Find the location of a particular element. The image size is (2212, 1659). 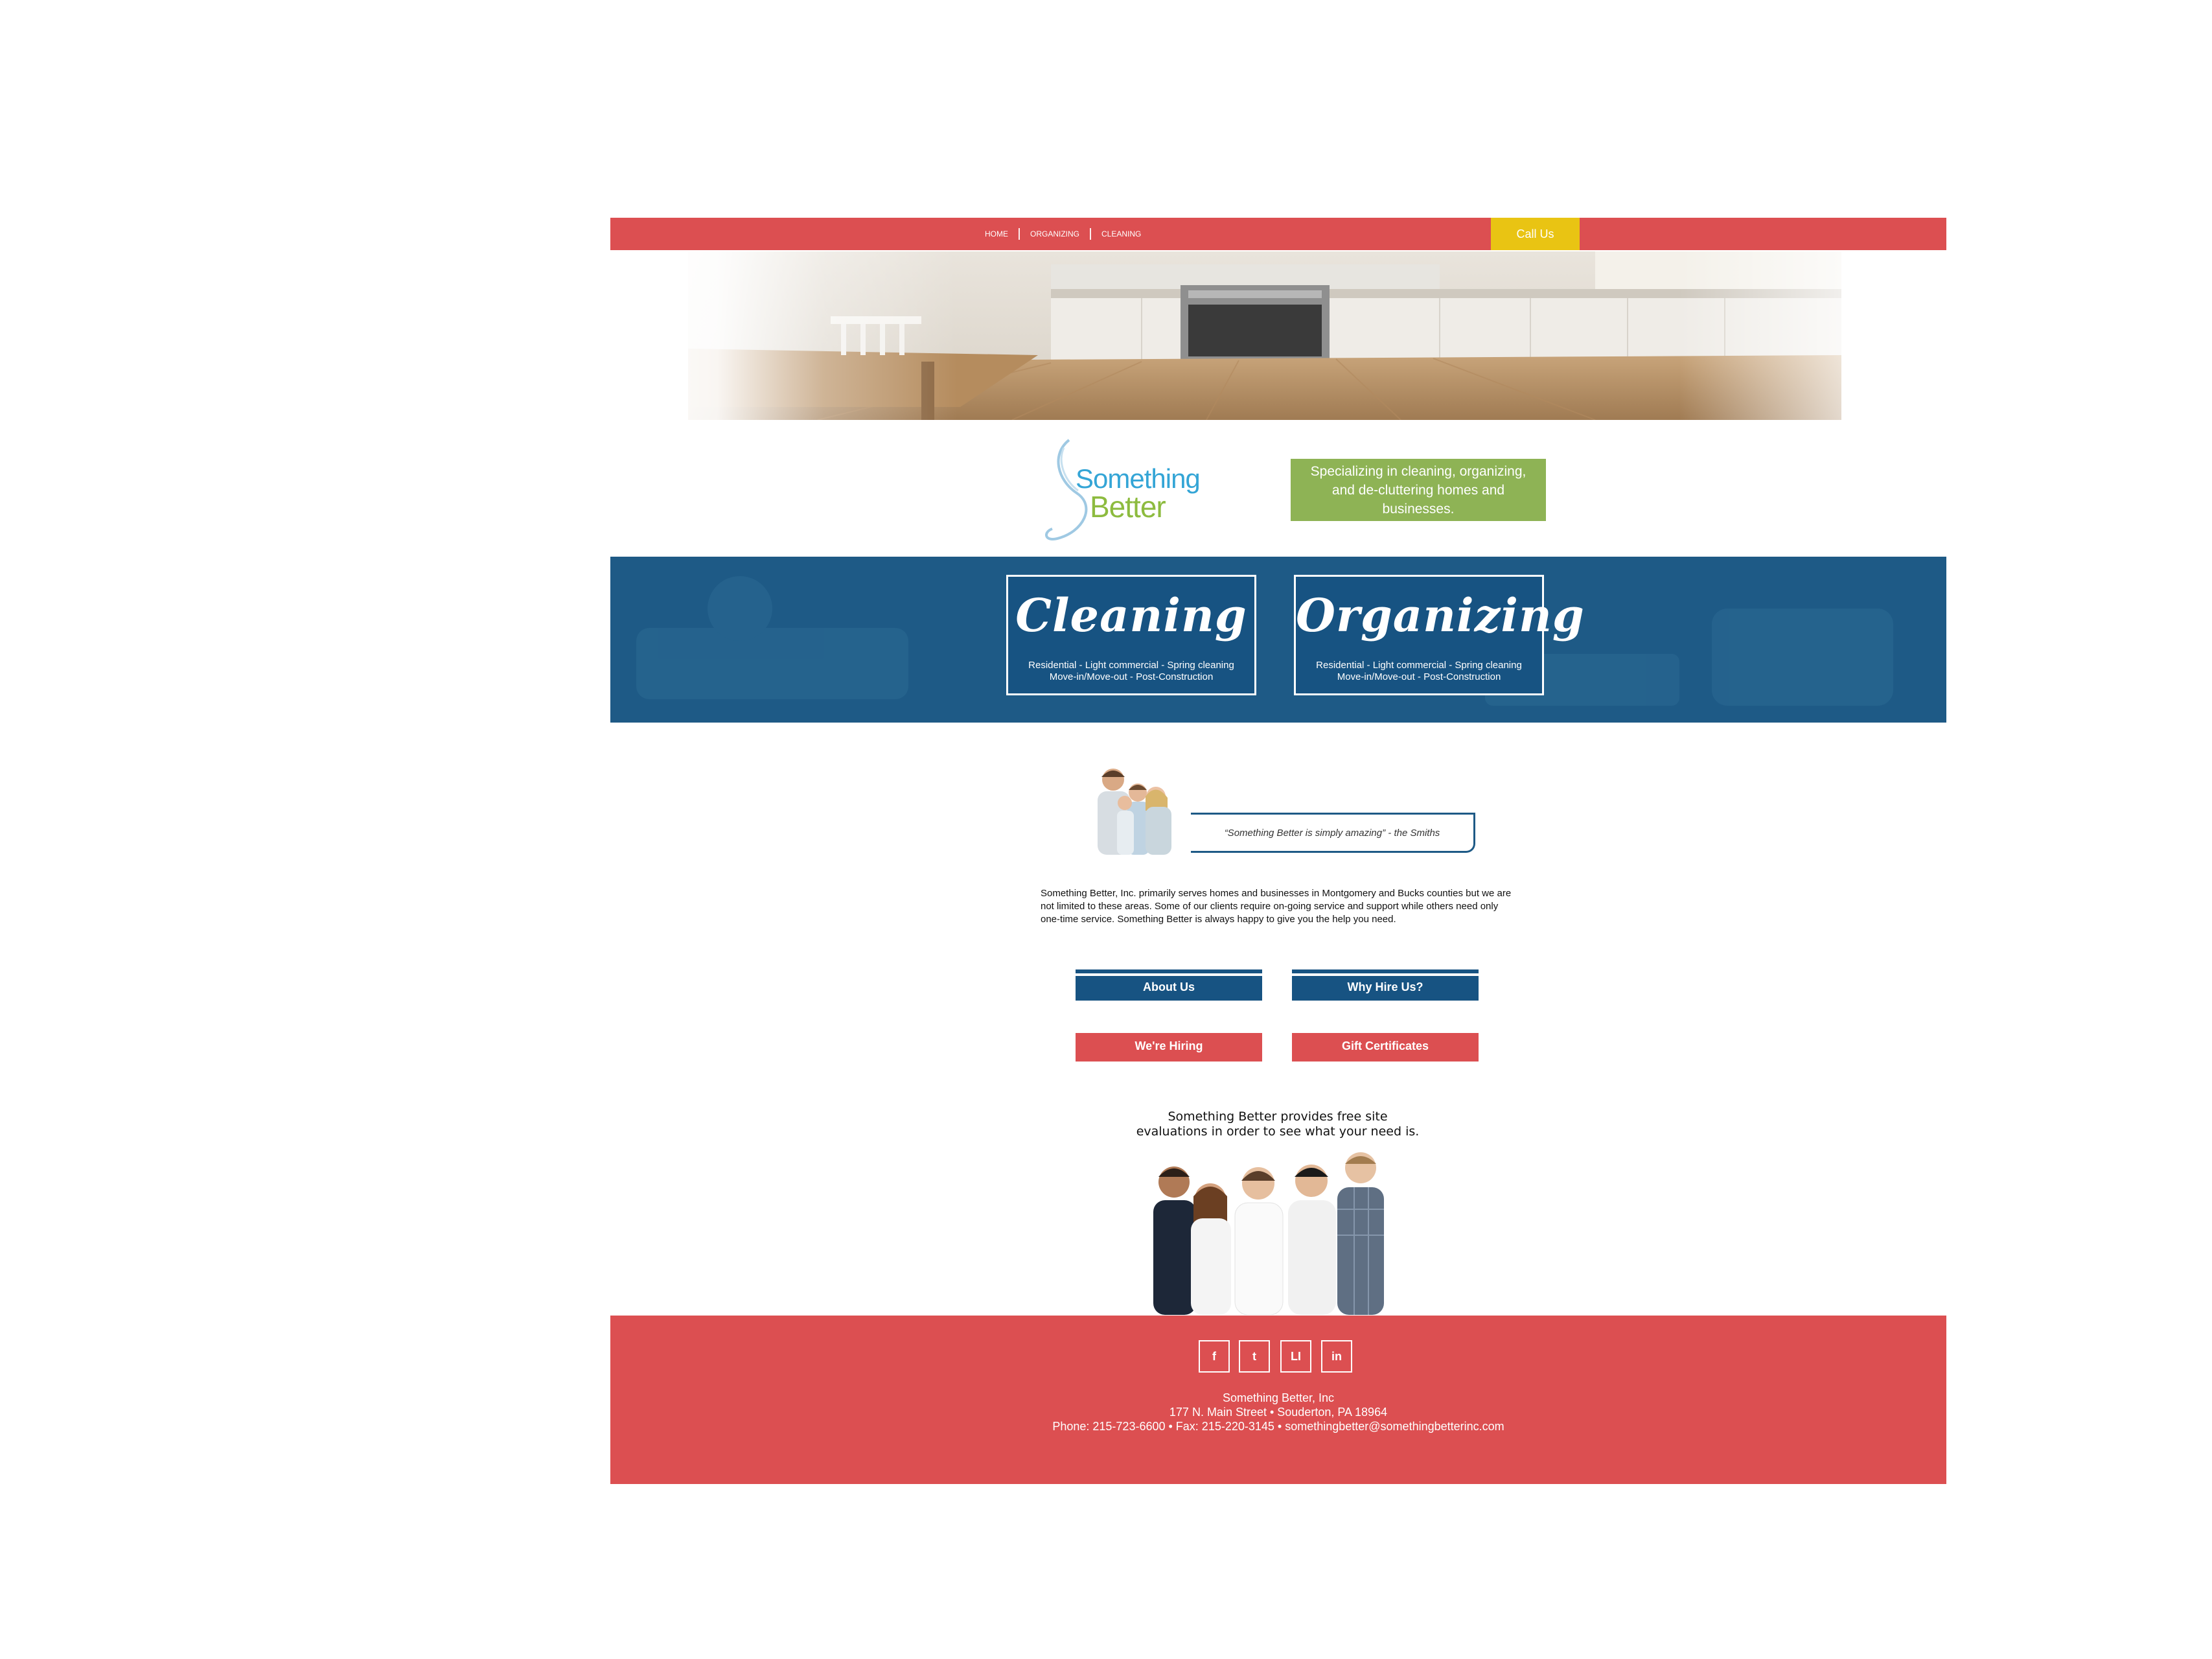

cleaning-title: Cleaning is located at coordinates (1131, 615).